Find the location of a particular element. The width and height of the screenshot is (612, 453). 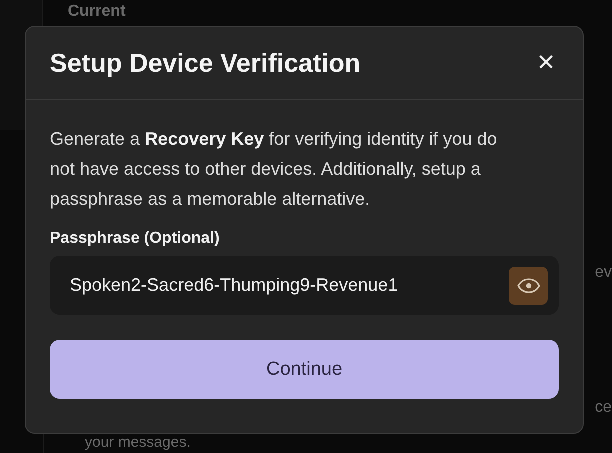

passphrase-field: Spoken2-Sacred6-Thumping9-Revenue1 is located at coordinates (304, 285).